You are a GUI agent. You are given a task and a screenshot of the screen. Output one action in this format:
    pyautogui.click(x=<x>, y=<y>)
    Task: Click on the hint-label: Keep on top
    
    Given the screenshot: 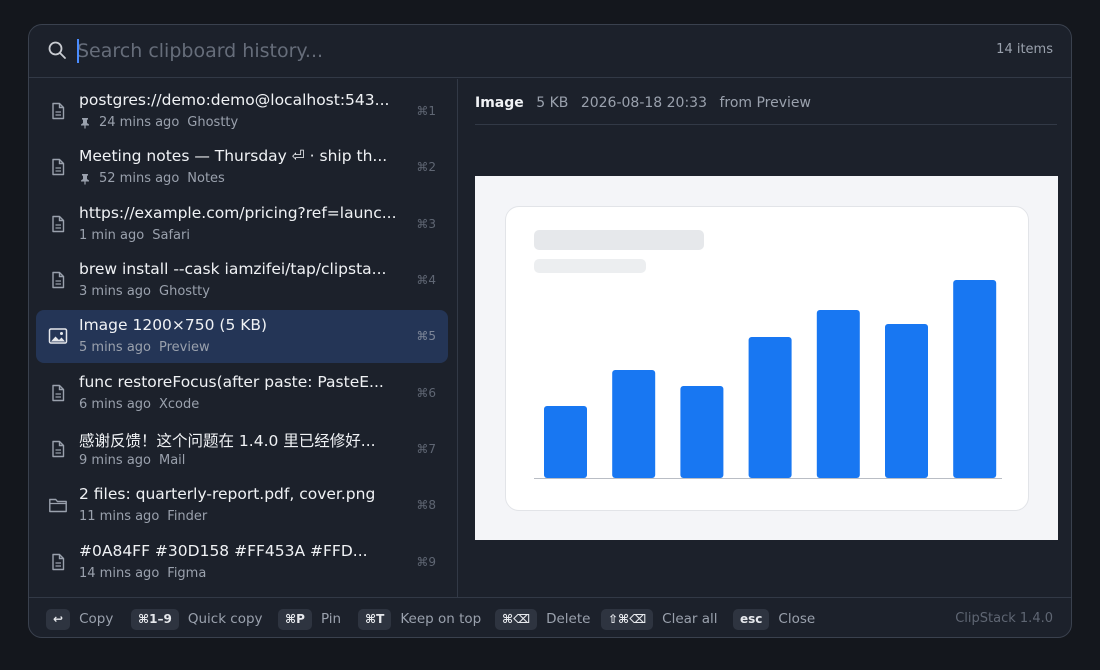 What is the action you would take?
    pyautogui.click(x=441, y=619)
    